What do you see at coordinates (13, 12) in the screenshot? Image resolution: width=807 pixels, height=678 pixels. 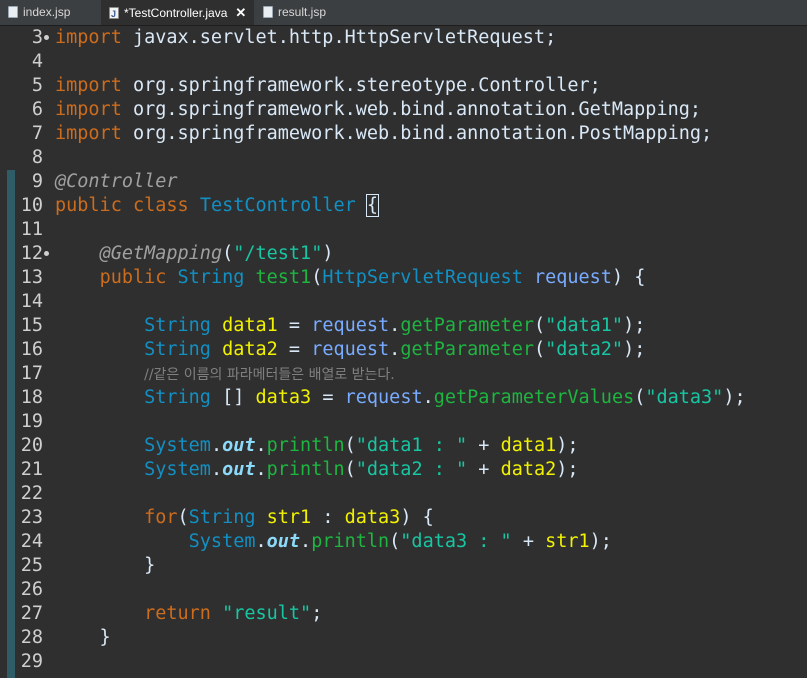 I see `jsp-file-icon` at bounding box center [13, 12].